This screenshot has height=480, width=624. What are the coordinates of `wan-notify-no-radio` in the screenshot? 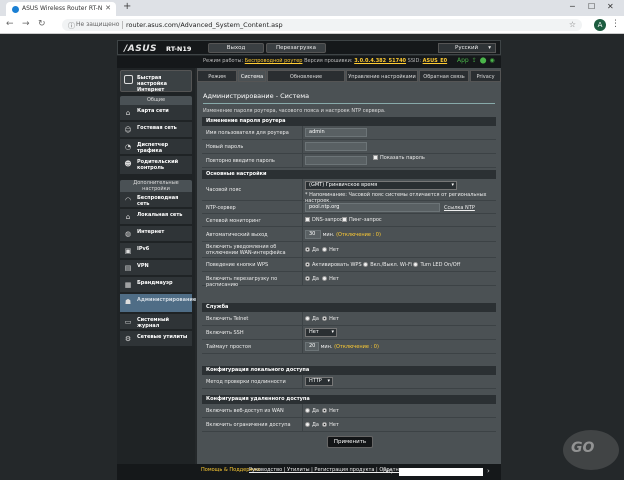 It's located at (325, 249).